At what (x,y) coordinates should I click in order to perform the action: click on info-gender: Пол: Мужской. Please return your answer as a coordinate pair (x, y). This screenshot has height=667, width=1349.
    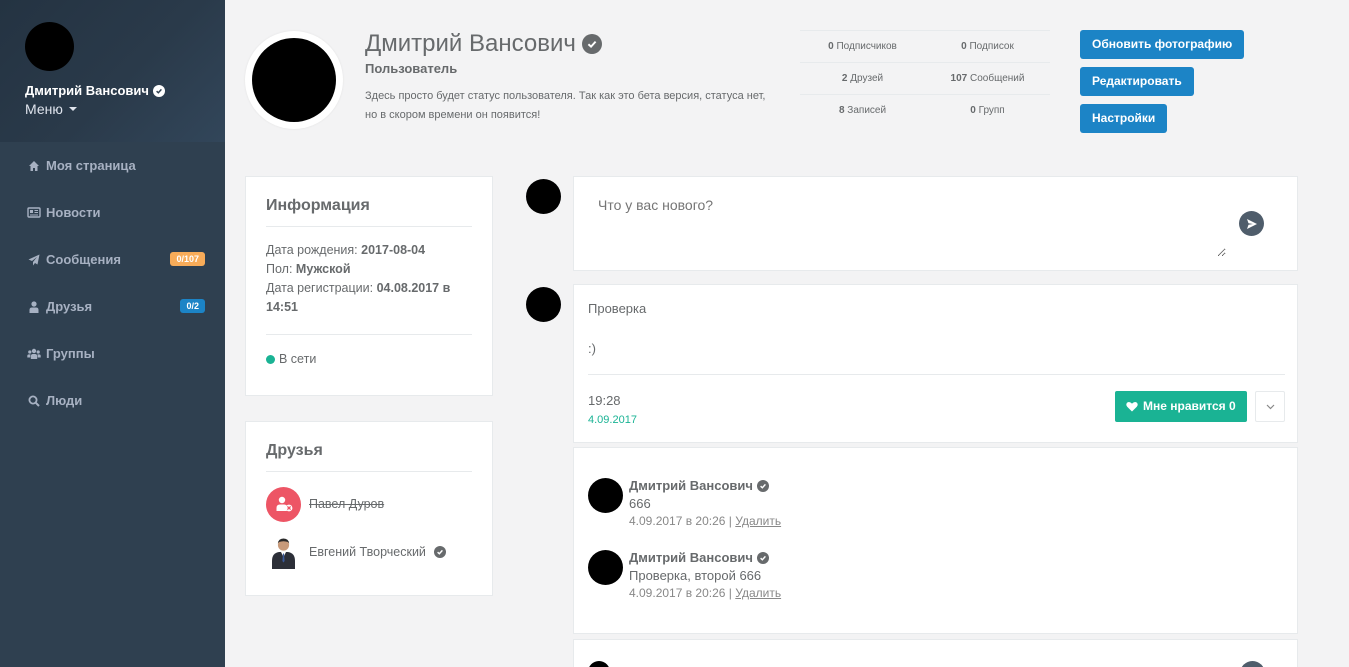
    Looking at the image, I should click on (308, 269).